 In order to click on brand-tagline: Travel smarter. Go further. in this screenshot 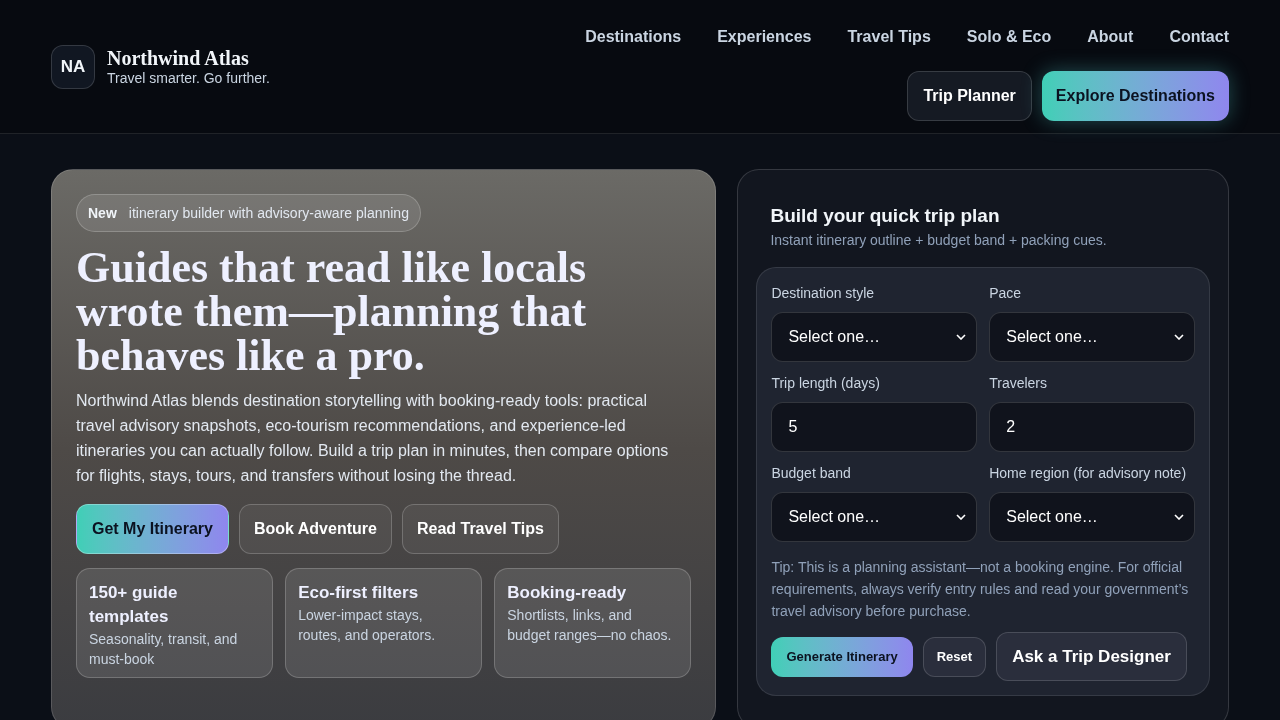, I will do `click(188, 77)`.